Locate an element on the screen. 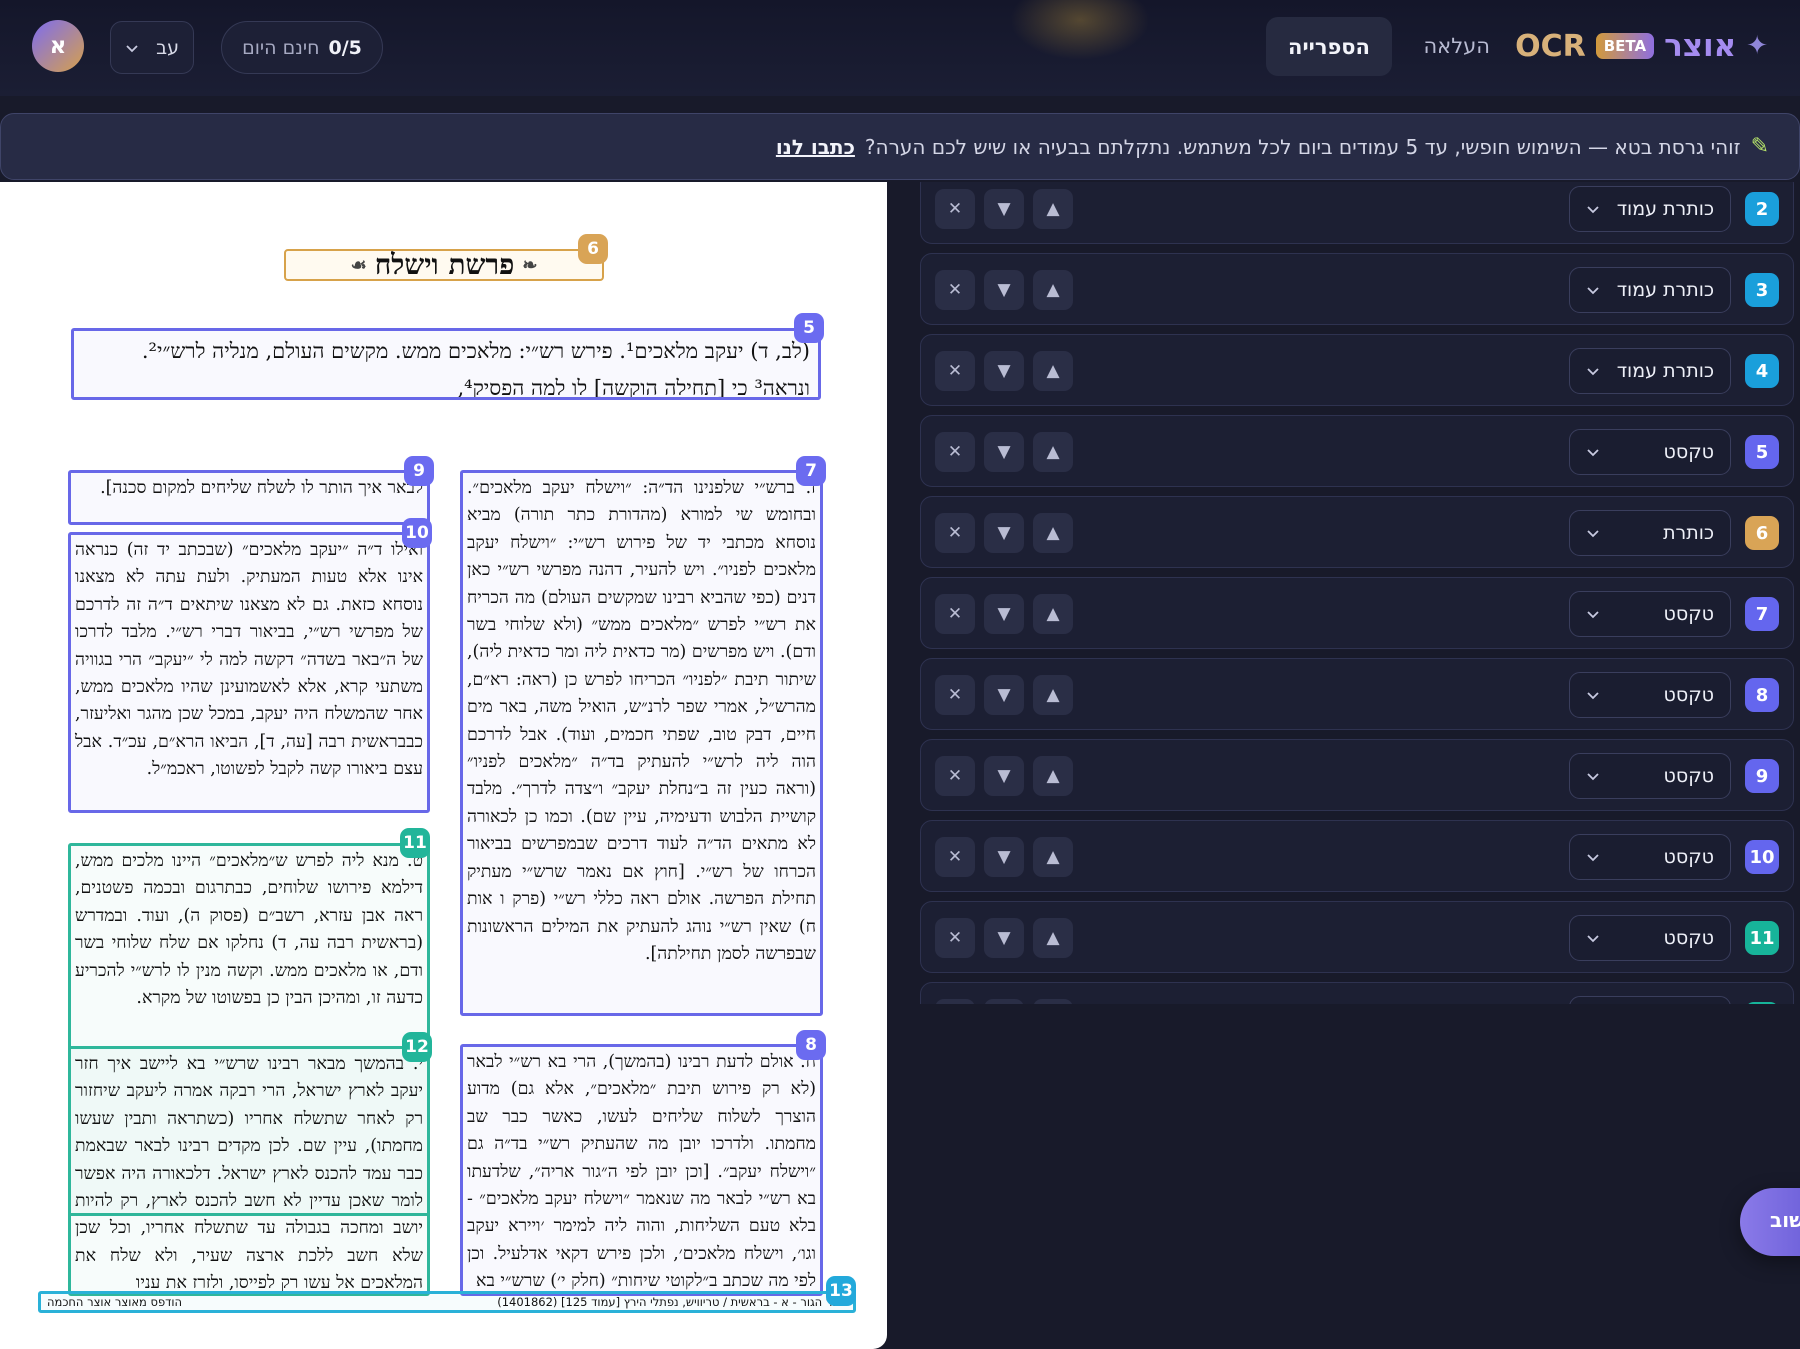 The height and width of the screenshot is (1349, 1800). region-row: 4 כותרת עמוד ▲ ▼ ✕ is located at coordinates (1357, 370).